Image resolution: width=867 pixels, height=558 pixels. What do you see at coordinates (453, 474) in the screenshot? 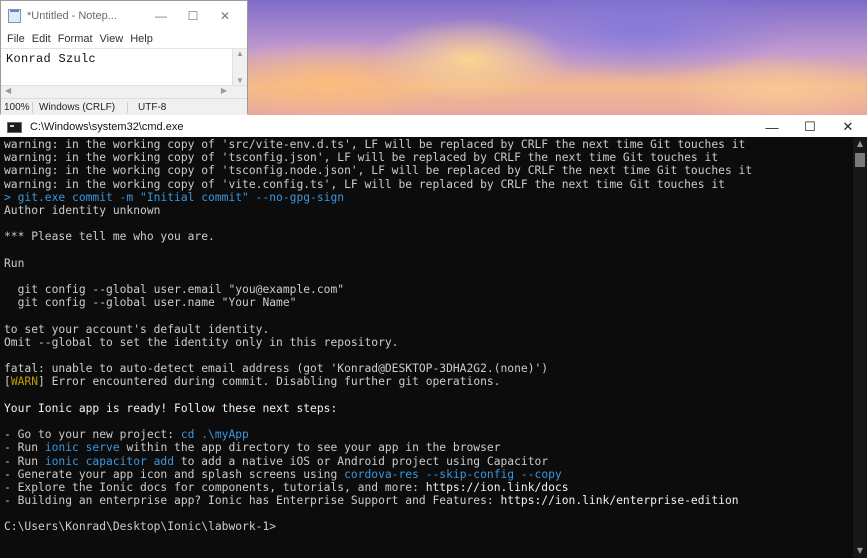
I see `console-text: cordova-res --skip-config --copy` at bounding box center [453, 474].